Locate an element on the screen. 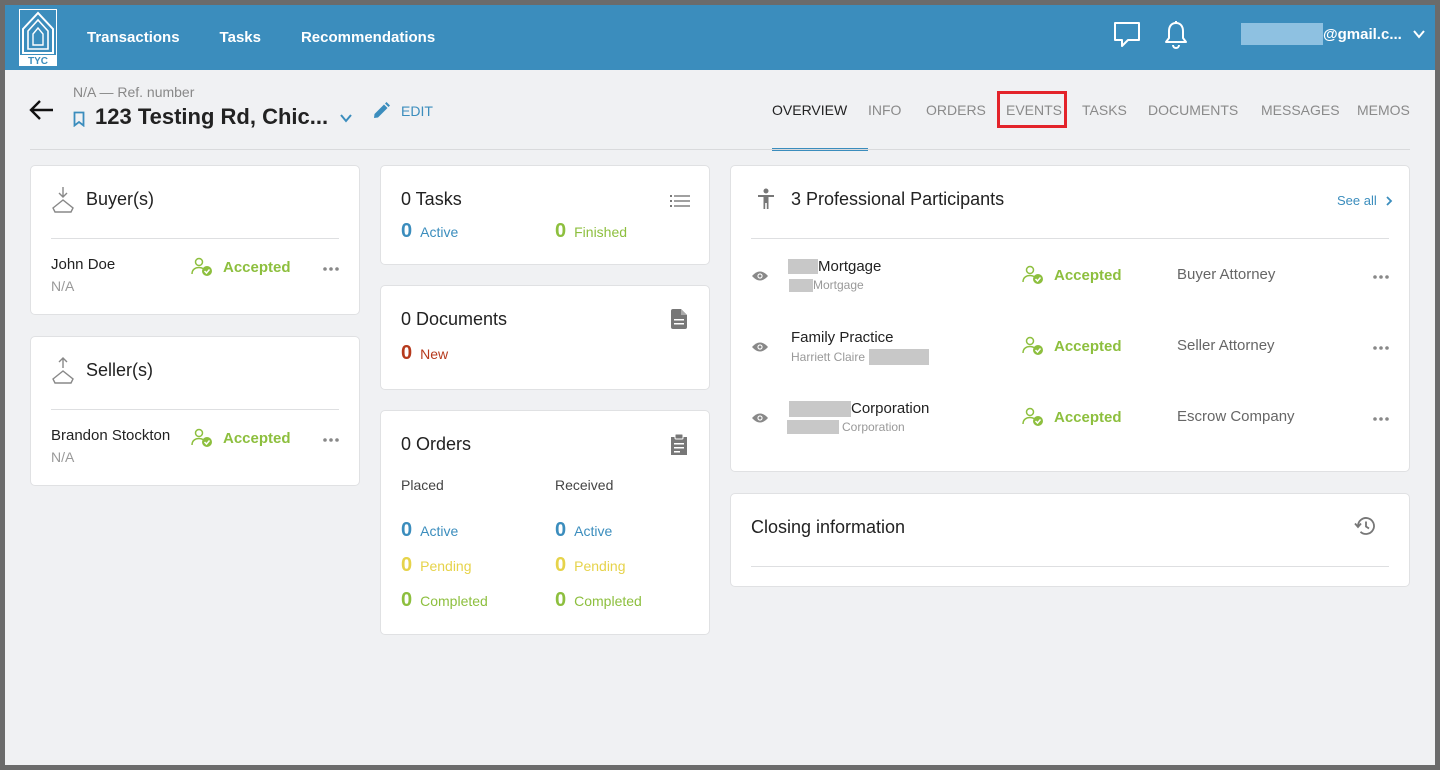 This screenshot has height=770, width=1440. buyers-title: Buyer(s) is located at coordinates (120, 199).